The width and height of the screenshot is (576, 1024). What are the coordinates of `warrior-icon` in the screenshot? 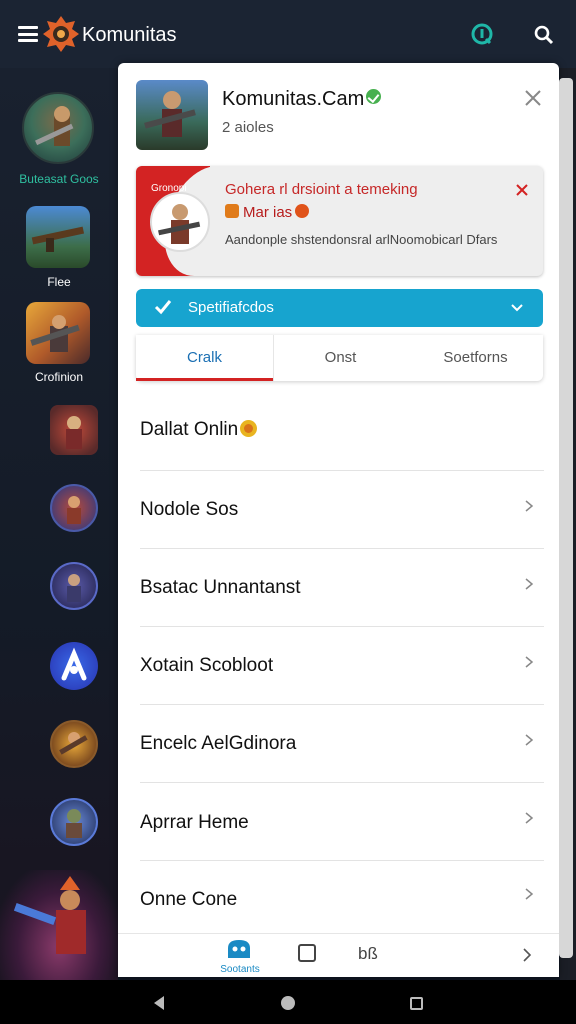 It's located at (54, 126).